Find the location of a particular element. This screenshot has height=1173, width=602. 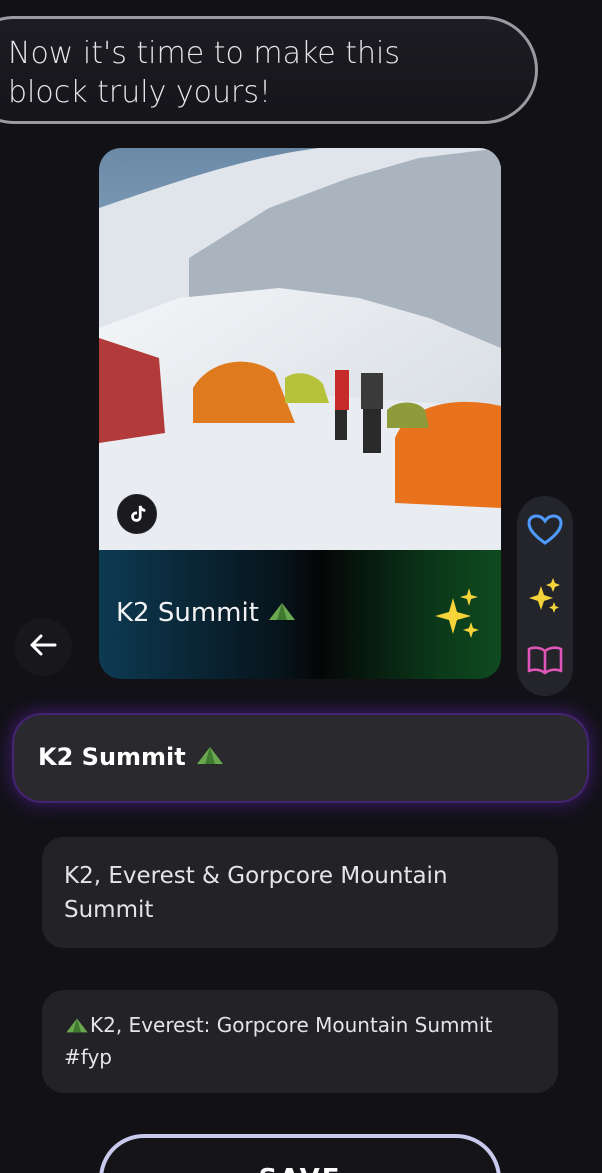

title-input-text: K2 Summit is located at coordinates (112, 757).